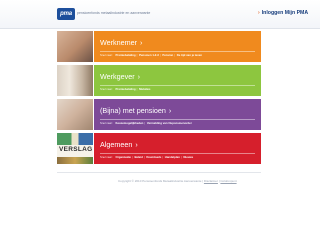  I want to click on werkgever-title: Werkgever, so click(117, 76).